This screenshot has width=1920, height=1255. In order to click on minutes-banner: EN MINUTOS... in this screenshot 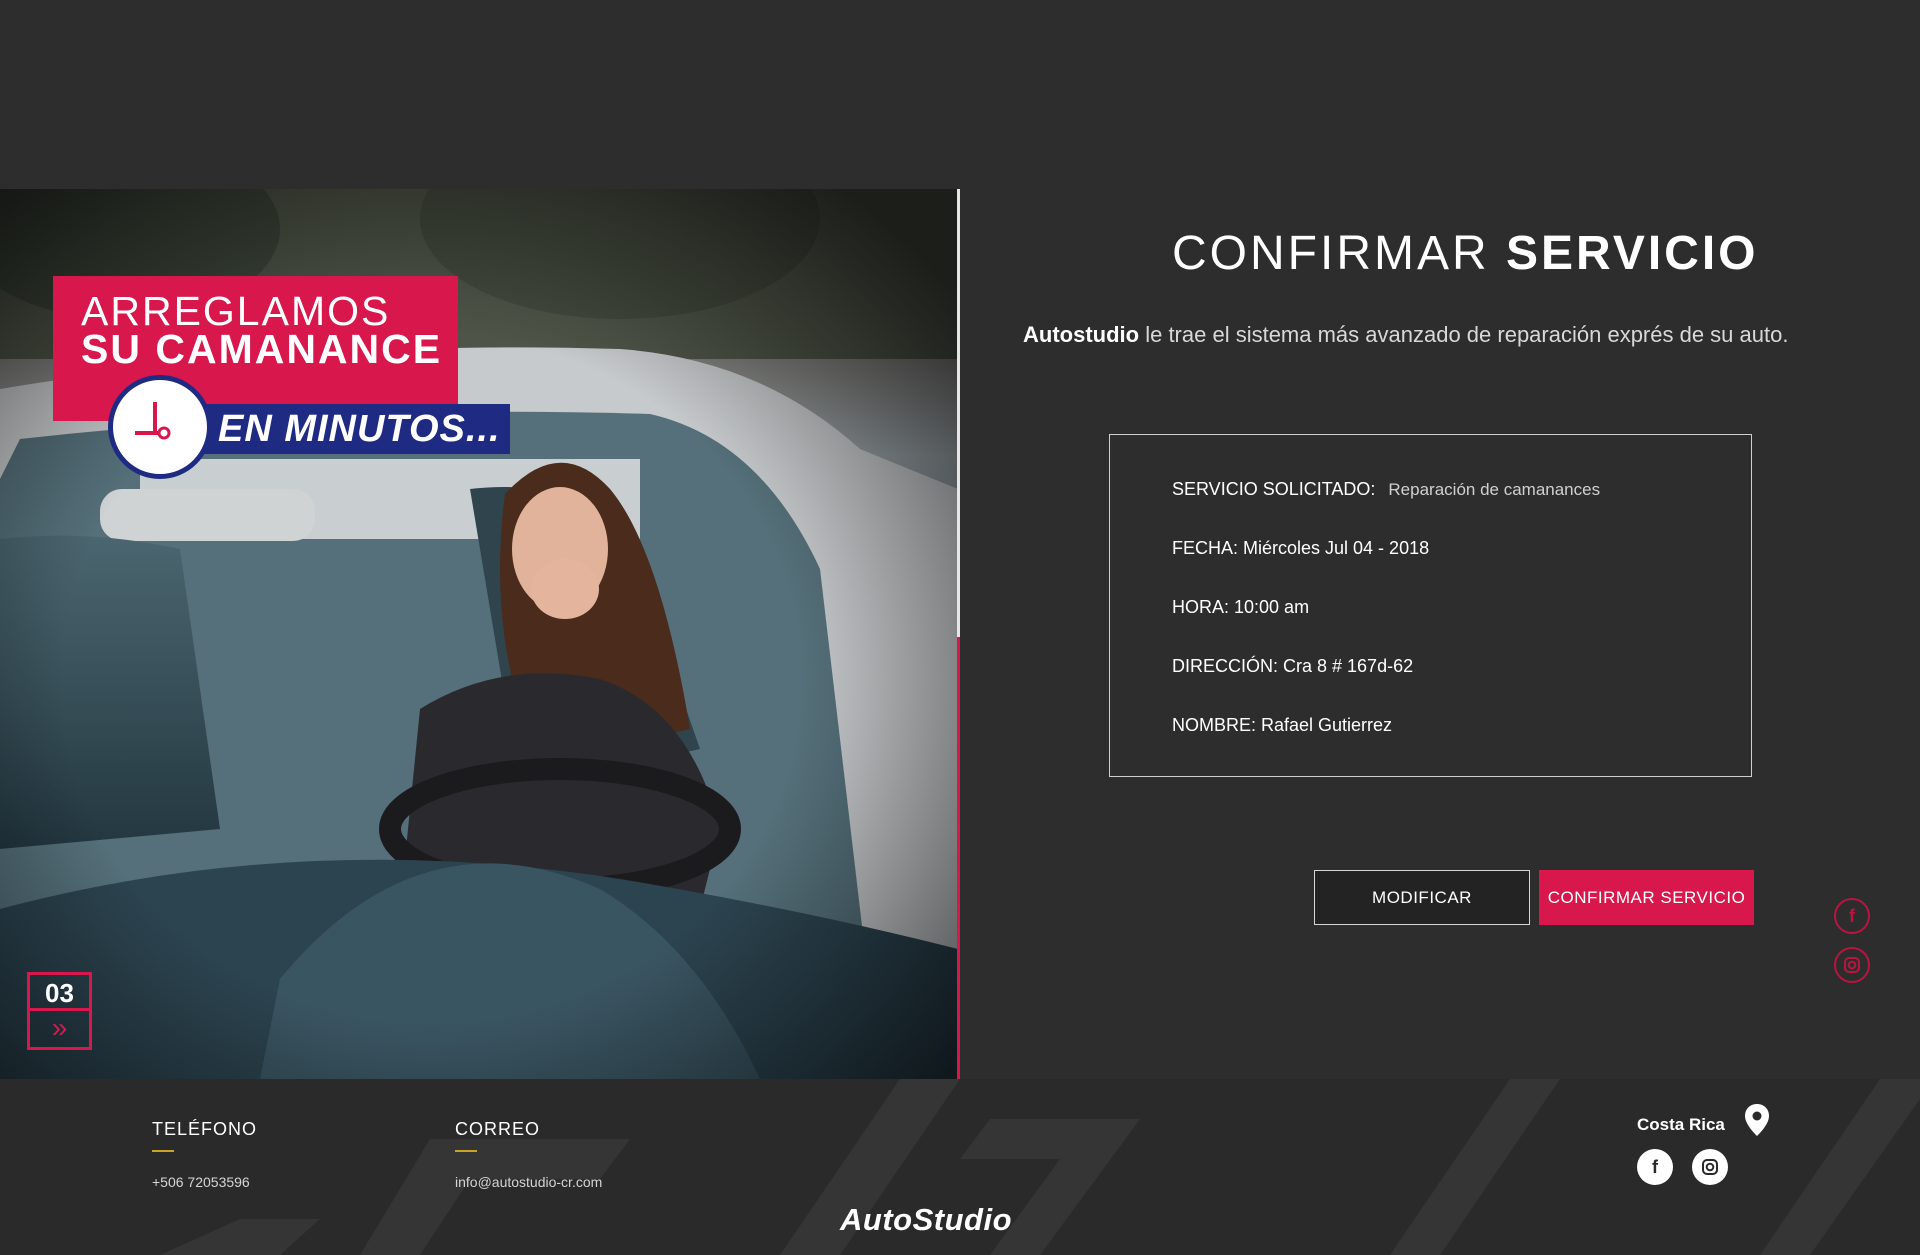, I will do `click(355, 429)`.